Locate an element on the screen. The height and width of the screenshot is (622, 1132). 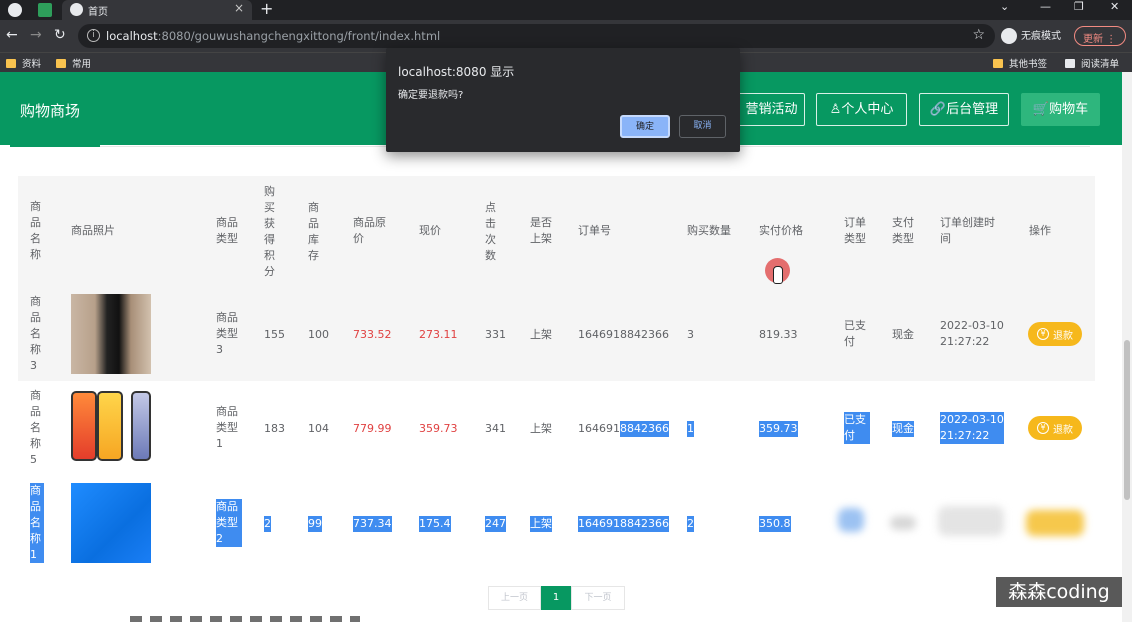
col-header-photo: 商品照片 is located at coordinates (93, 230).